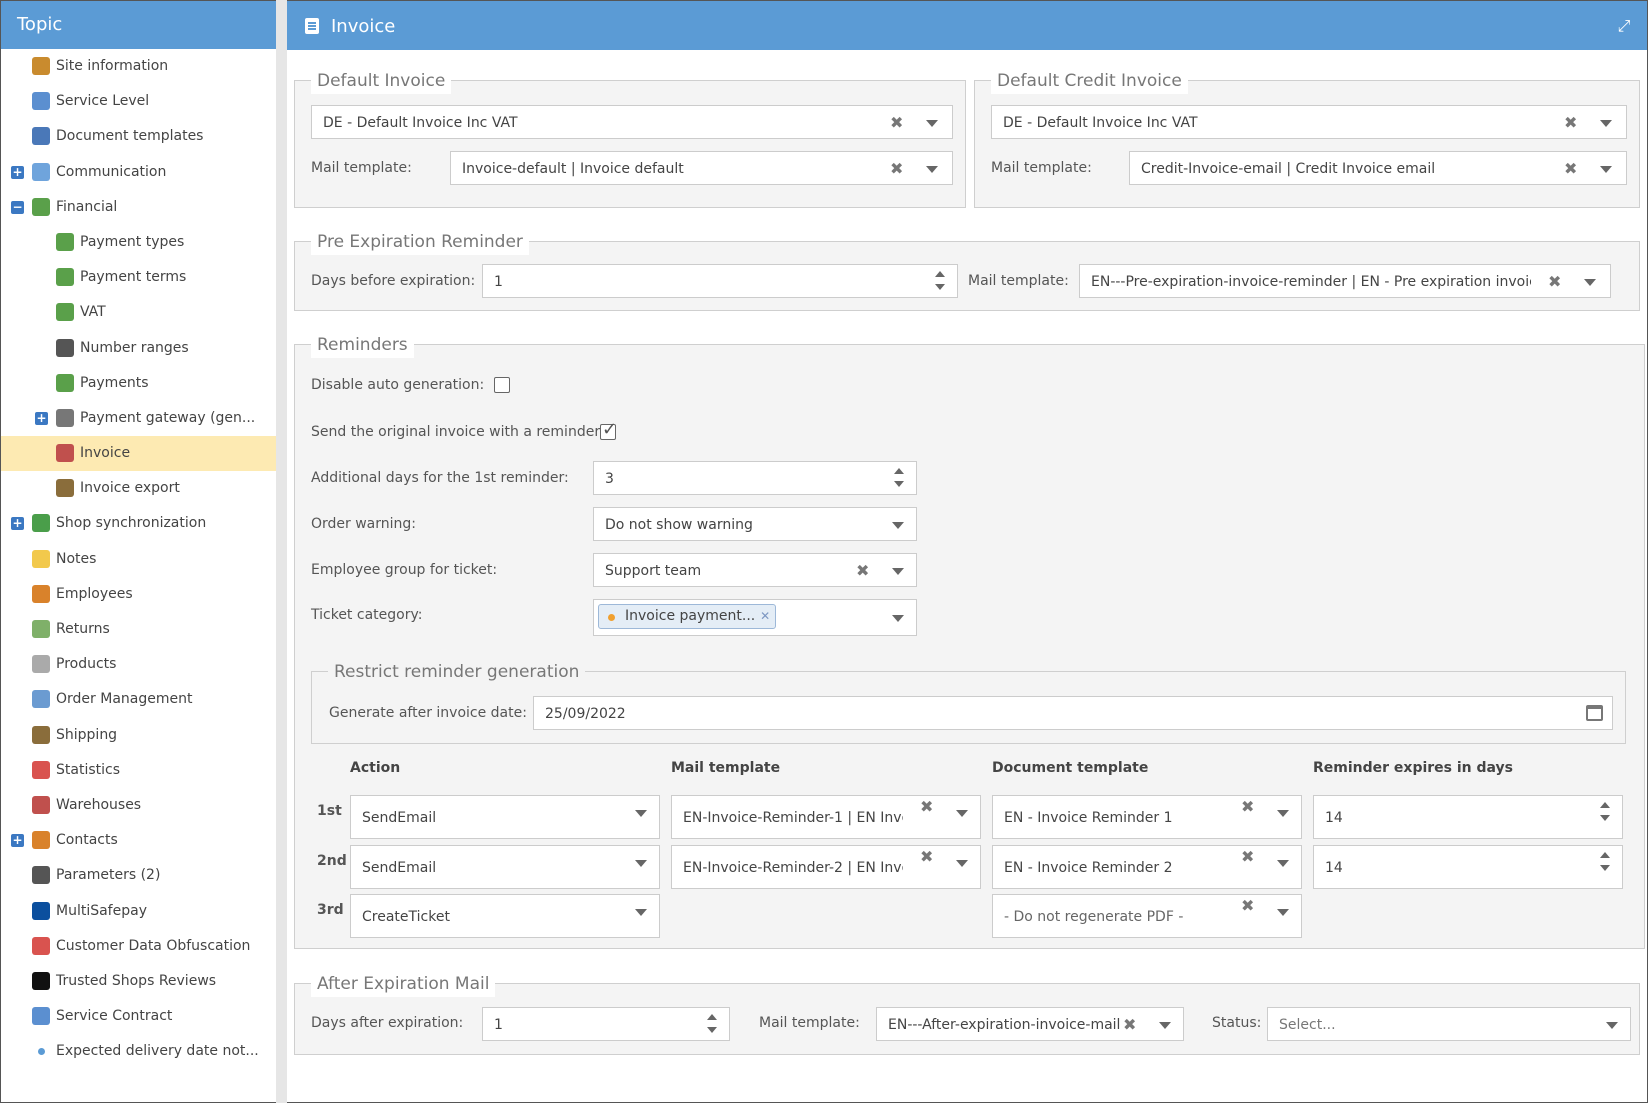 This screenshot has width=1648, height=1103. What do you see at coordinates (1309, 122) in the screenshot?
I see `default-credit-invoice-select: DE - Default Invoice Inc VAT ✖` at bounding box center [1309, 122].